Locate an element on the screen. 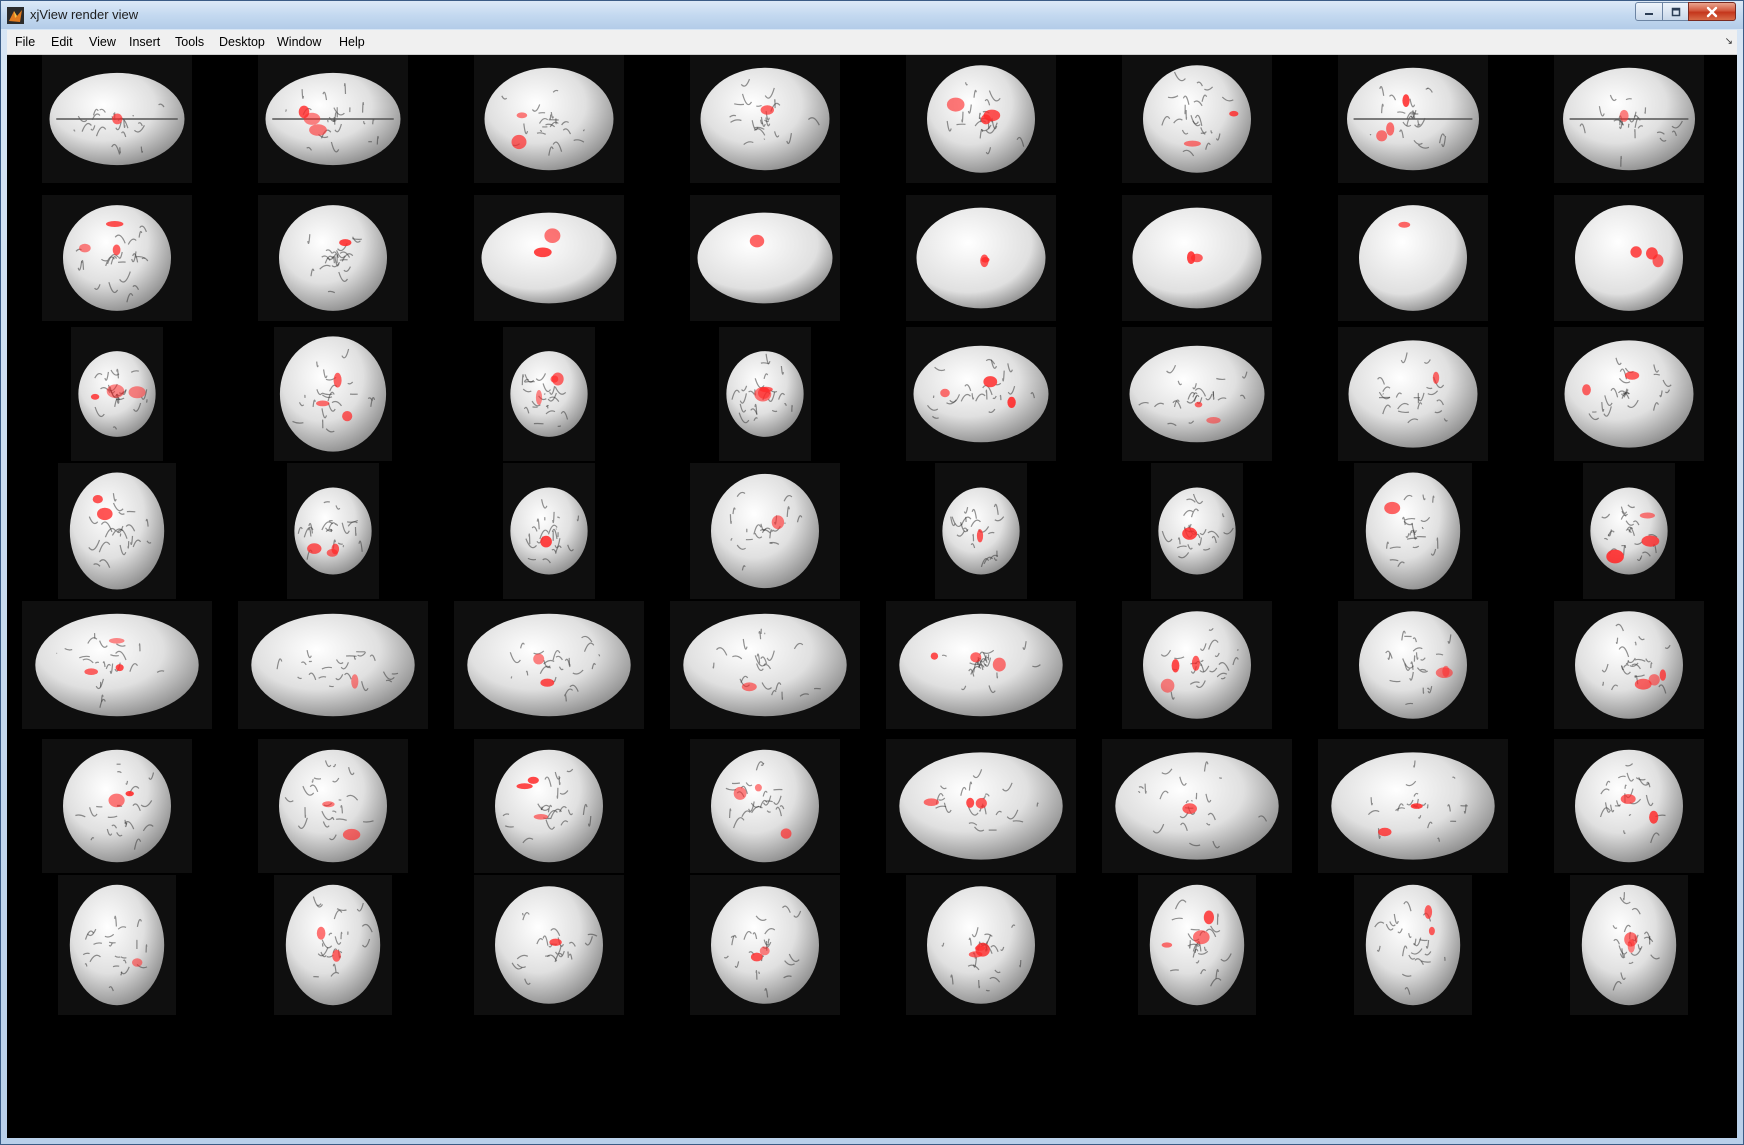  minimize-button is located at coordinates (1649, 11).